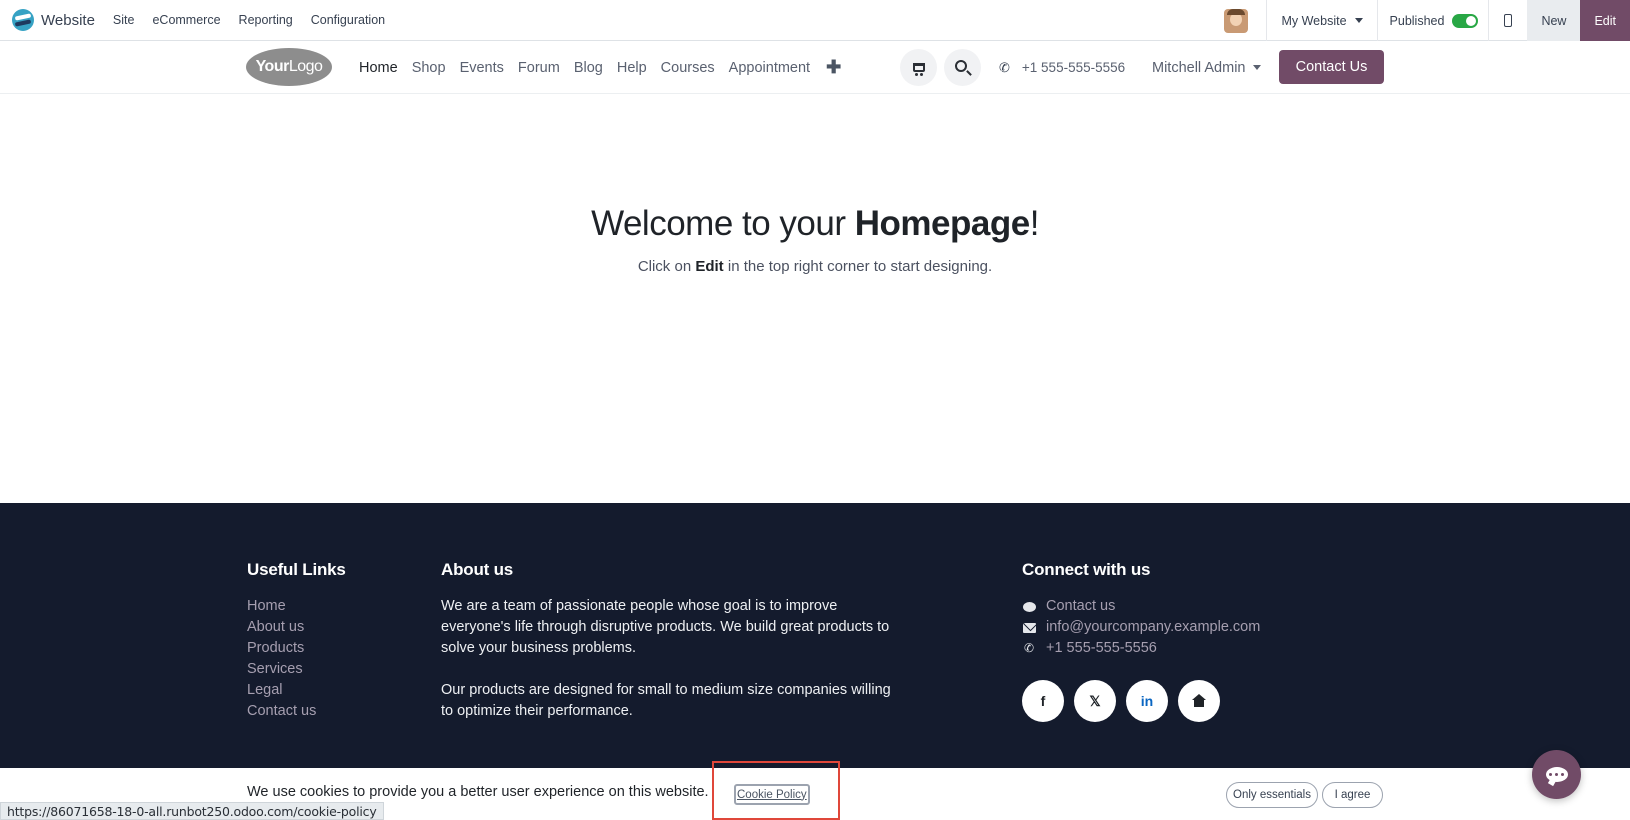 This screenshot has width=1630, height=820. What do you see at coordinates (1352, 795) in the screenshot?
I see `i-agree-button: I agree` at bounding box center [1352, 795].